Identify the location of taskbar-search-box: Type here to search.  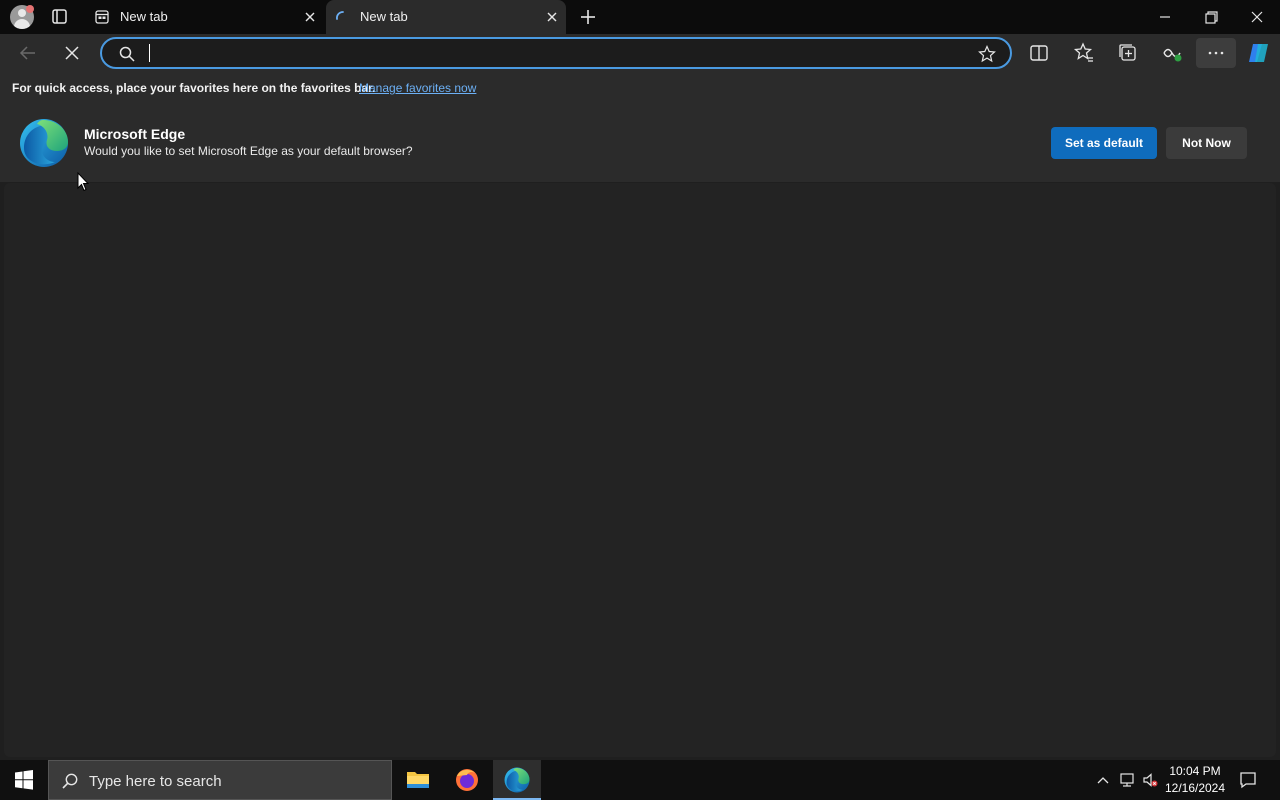
(220, 780).